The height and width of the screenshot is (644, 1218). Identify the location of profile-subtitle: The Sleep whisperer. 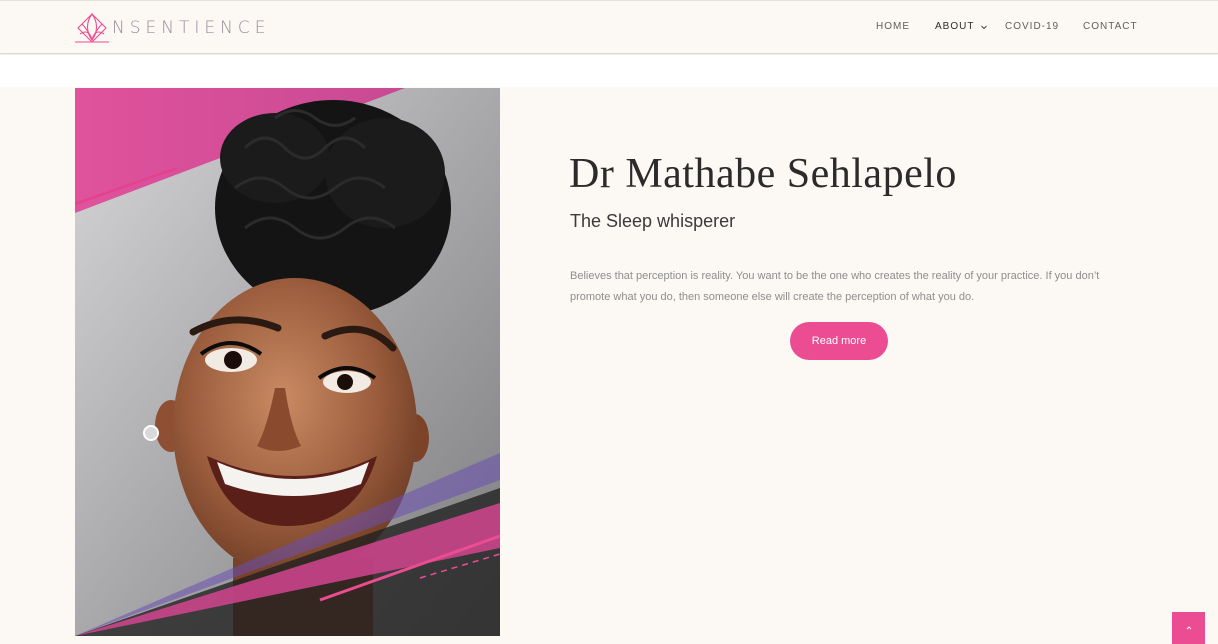
(653, 221).